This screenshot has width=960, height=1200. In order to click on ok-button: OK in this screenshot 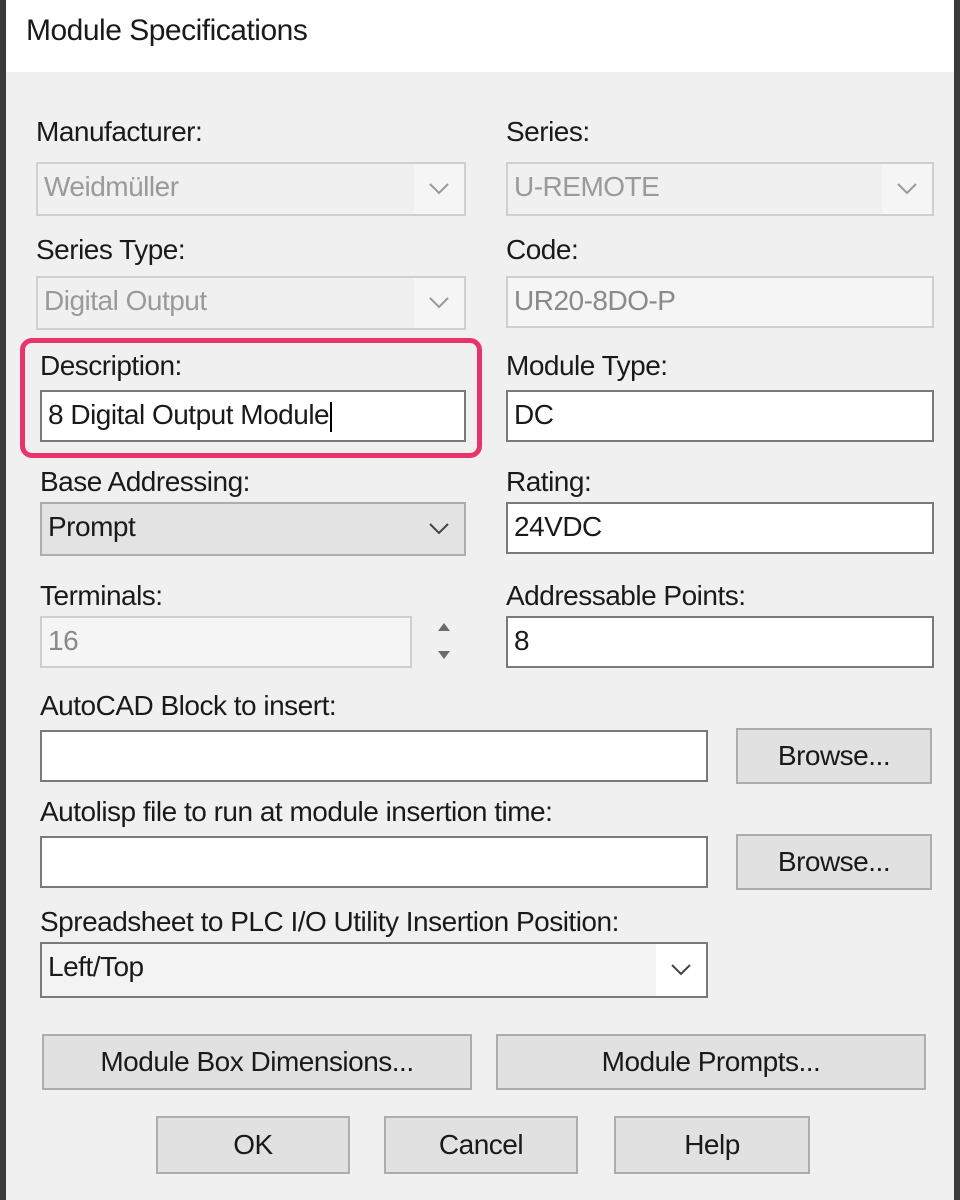, I will do `click(253, 1145)`.